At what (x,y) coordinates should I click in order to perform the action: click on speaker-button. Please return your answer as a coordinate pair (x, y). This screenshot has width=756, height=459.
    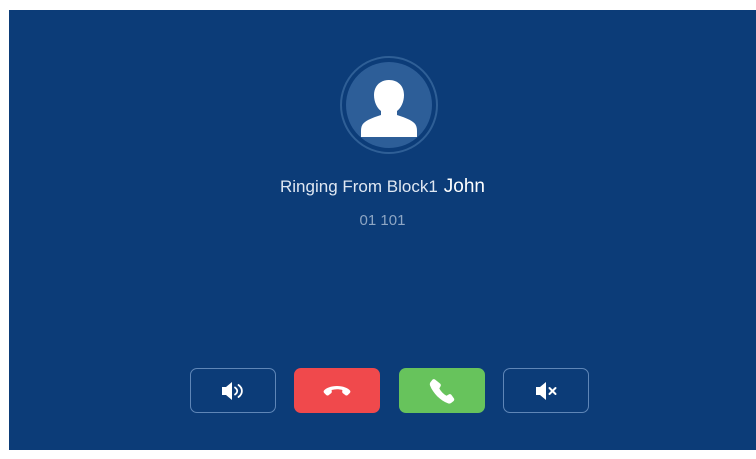
    Looking at the image, I should click on (233, 390).